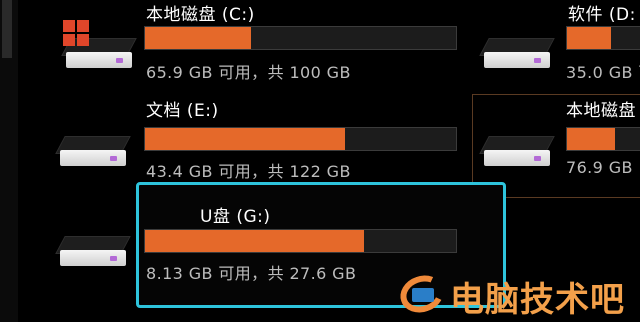 This screenshot has height=322, width=640. I want to click on drive-free-space: 65.9 GB 可用，共 100 GB, so click(248, 72).